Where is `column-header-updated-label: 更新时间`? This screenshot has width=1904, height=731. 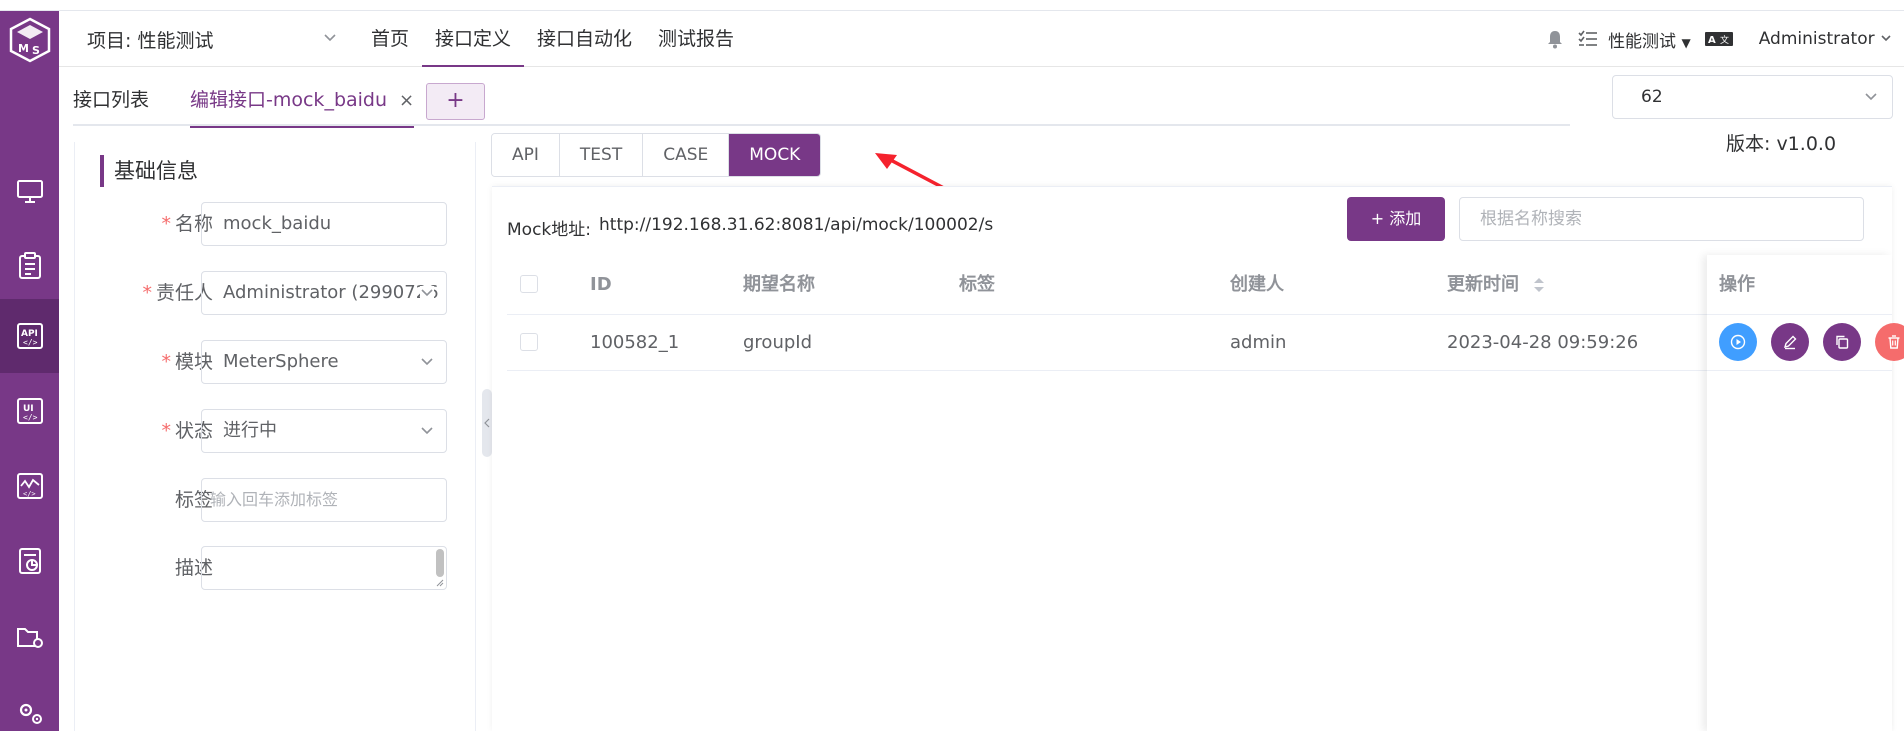
column-header-updated-label: 更新时间 is located at coordinates (1483, 284).